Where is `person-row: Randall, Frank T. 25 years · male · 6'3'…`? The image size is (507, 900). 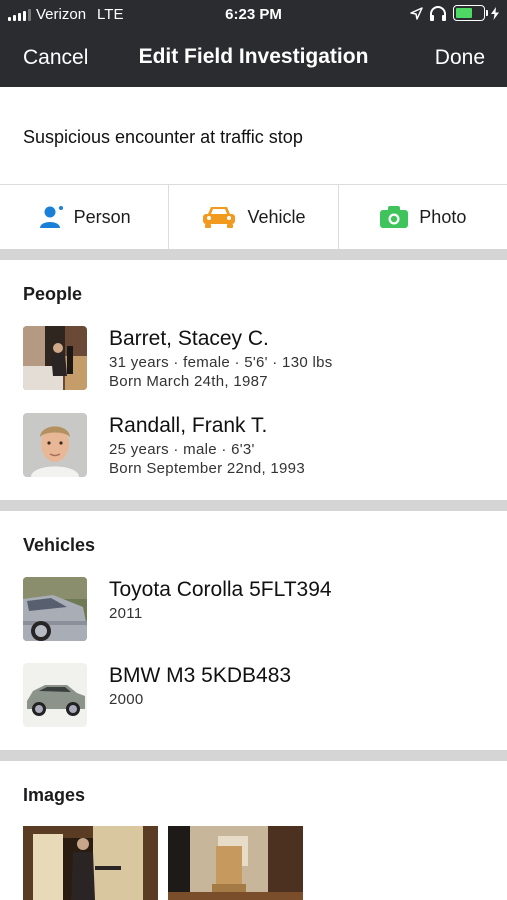 person-row: Randall, Frank T. 25 years · male · 6'3'… is located at coordinates (253, 446).